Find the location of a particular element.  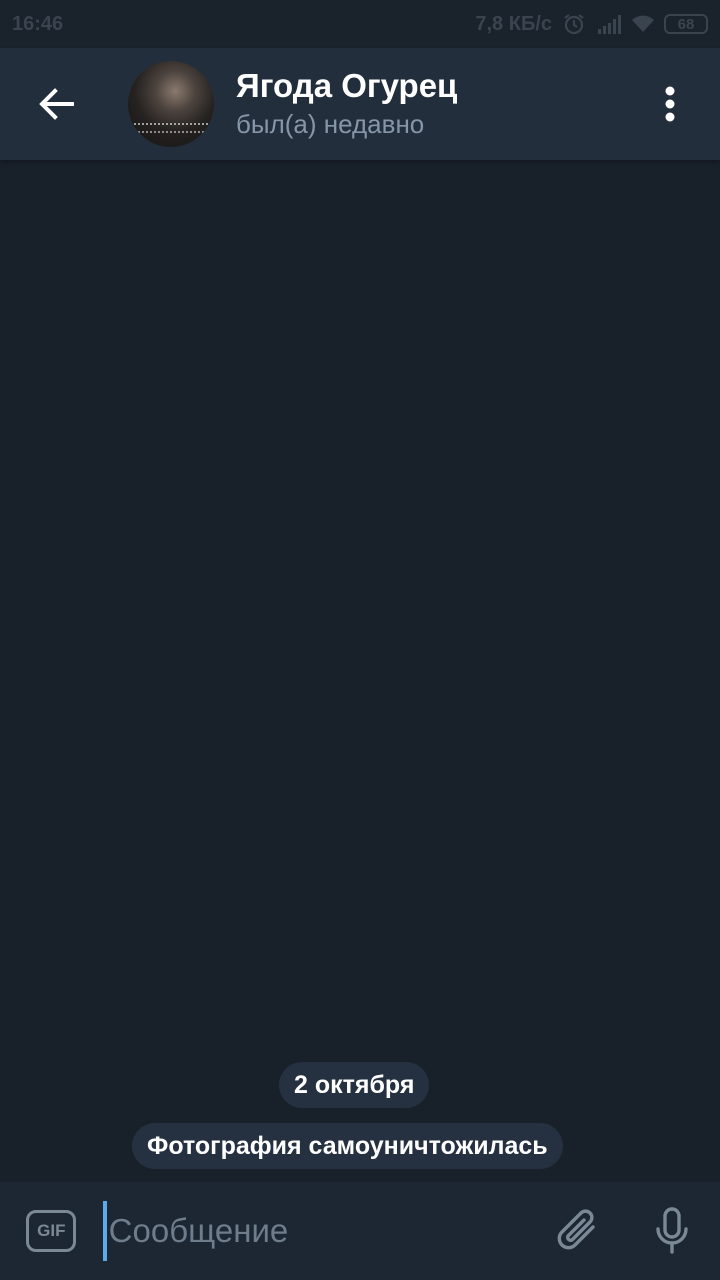

back-arrow-icon is located at coordinates (56, 104).